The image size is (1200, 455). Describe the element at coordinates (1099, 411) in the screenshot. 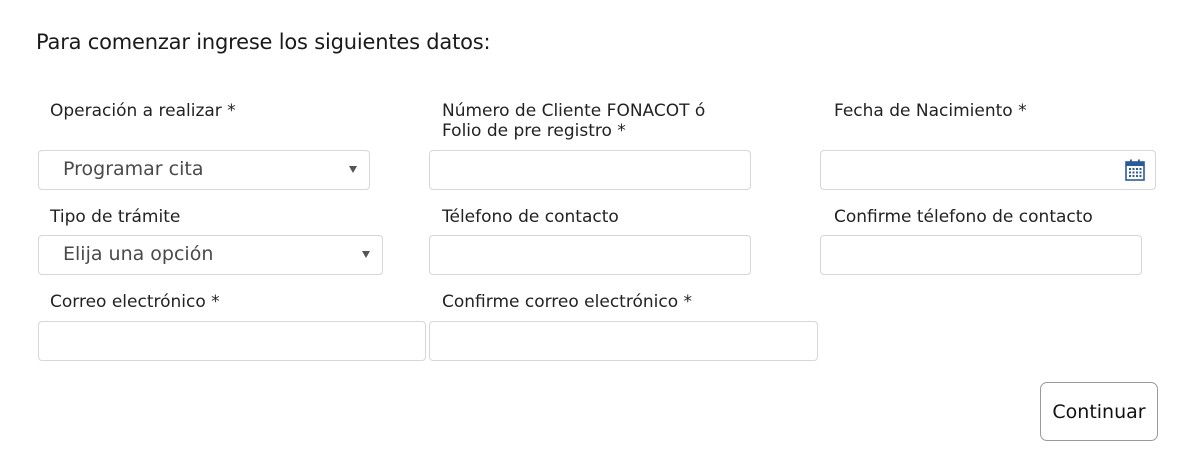

I see `continue-button: Continuar` at that location.